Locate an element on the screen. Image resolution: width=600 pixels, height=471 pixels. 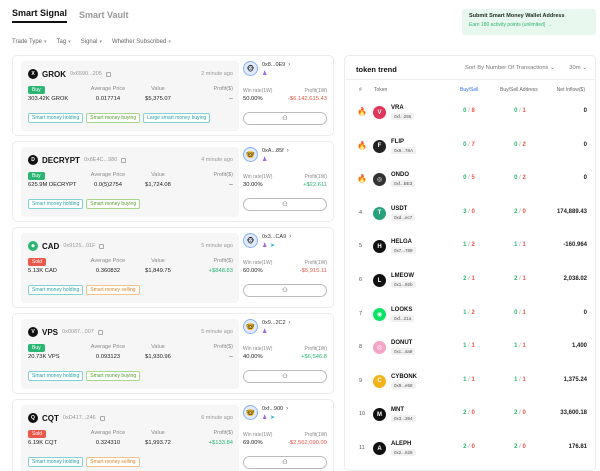
token-symbol: CYBONK is located at coordinates (404, 377).